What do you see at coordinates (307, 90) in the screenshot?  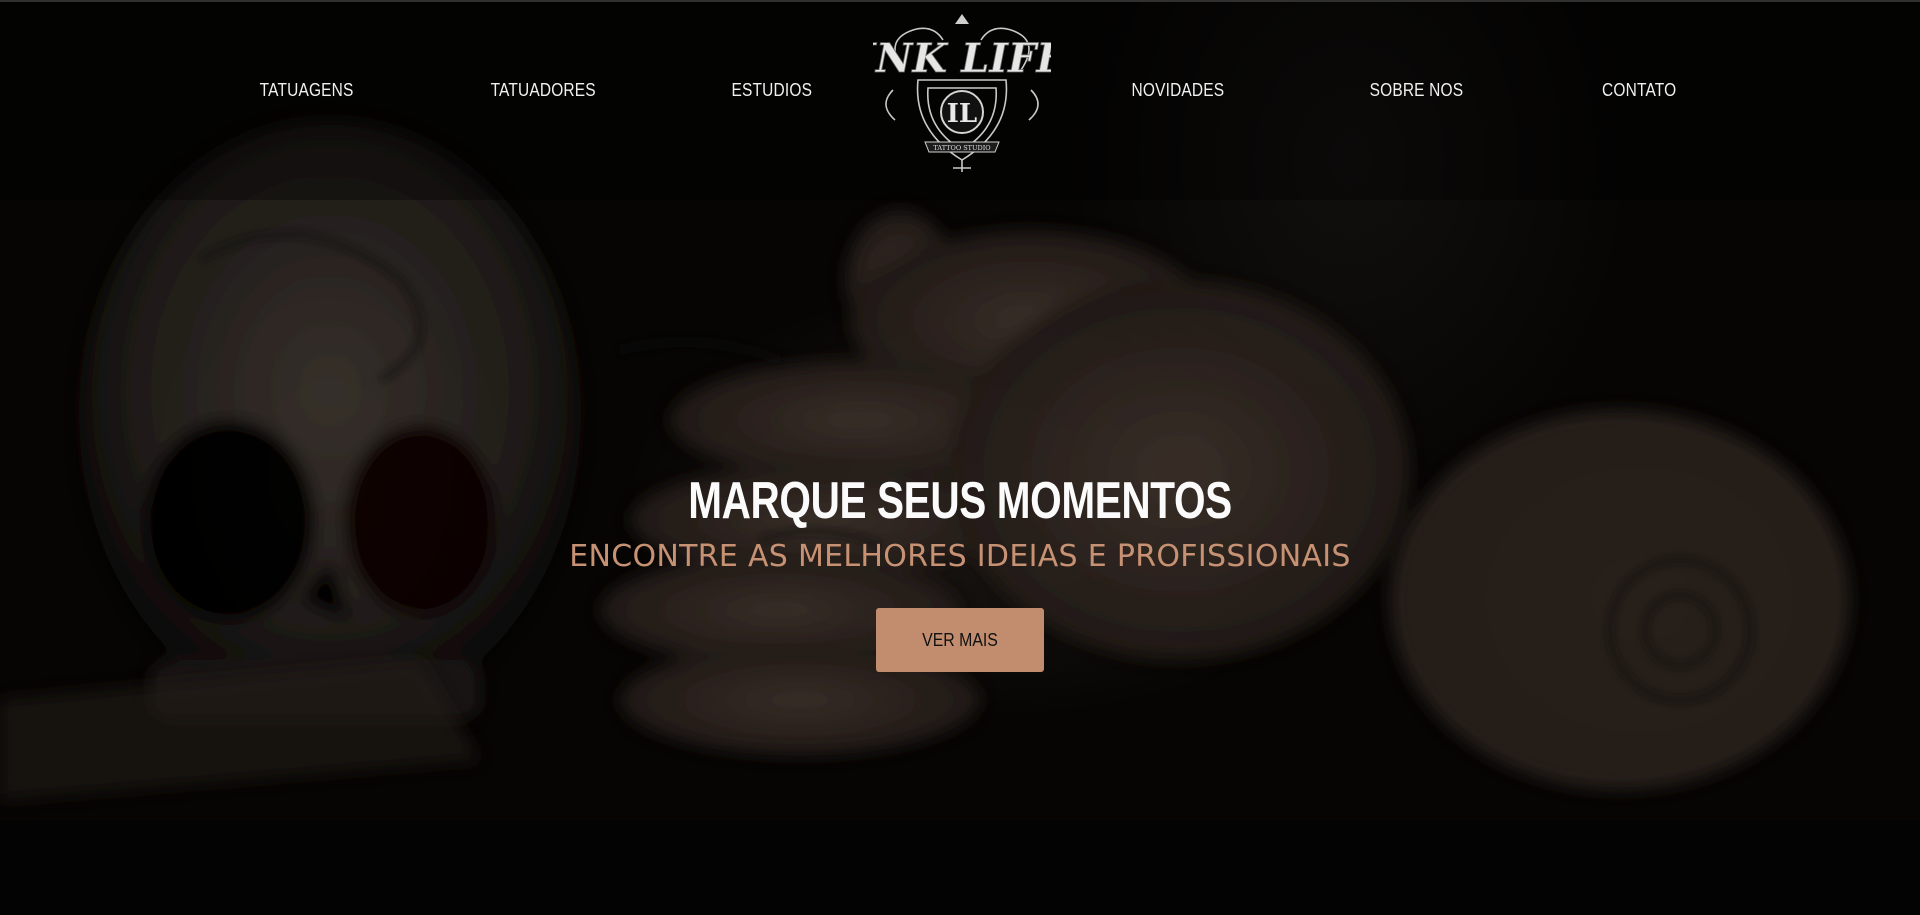 I see `nav-link-tatuagens: TATUAGENS` at bounding box center [307, 90].